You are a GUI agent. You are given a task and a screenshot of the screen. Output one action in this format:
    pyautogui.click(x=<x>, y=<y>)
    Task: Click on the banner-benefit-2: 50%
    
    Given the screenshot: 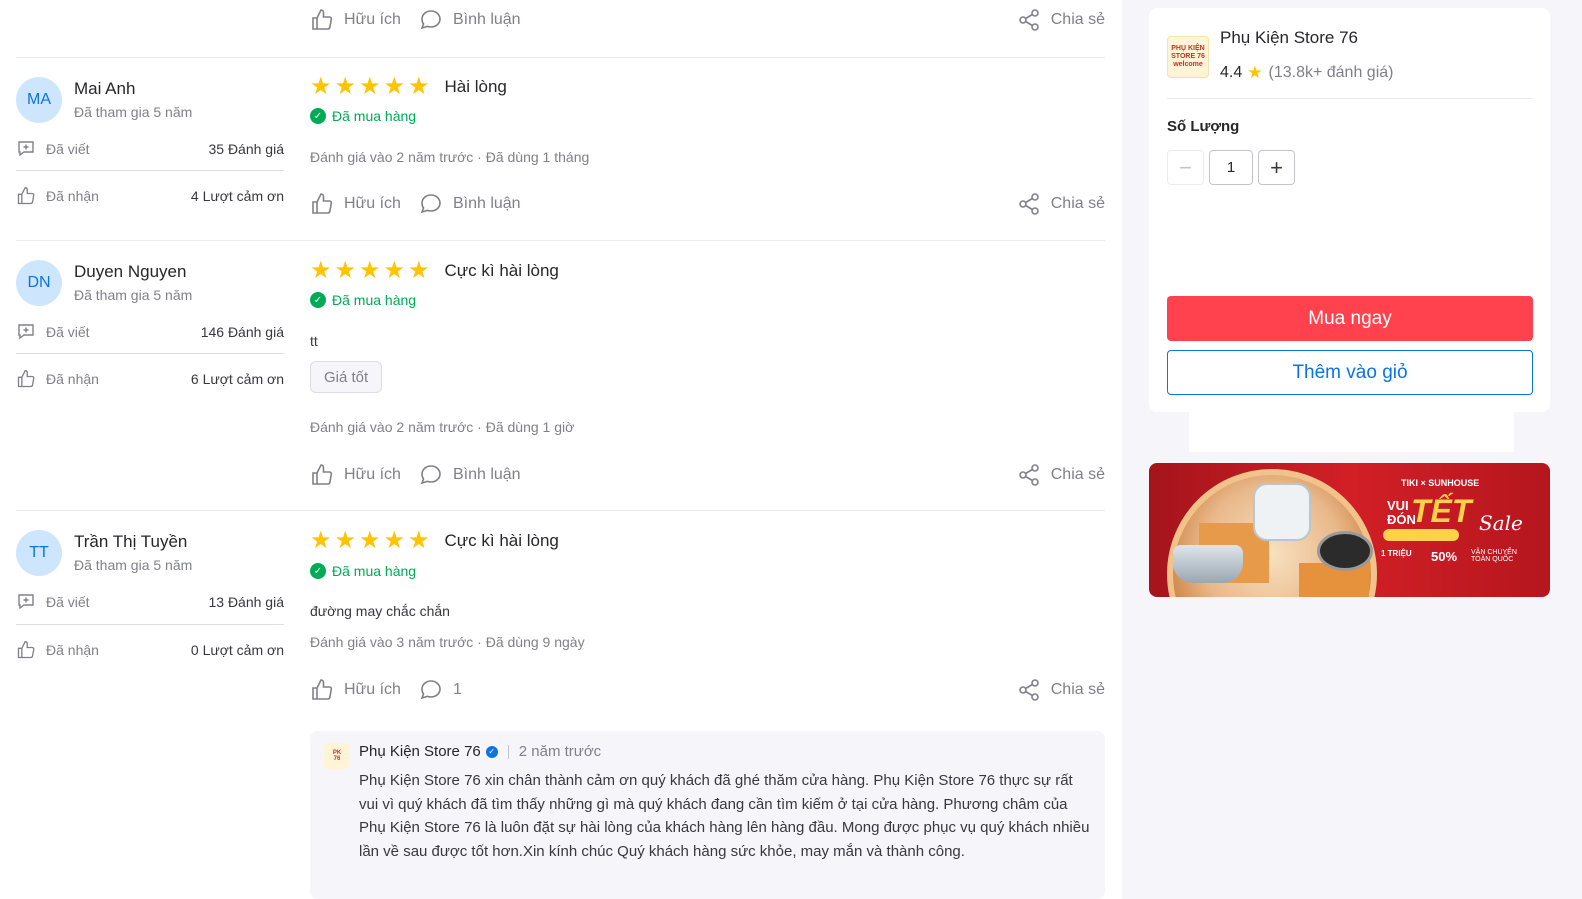 What is the action you would take?
    pyautogui.click(x=1444, y=556)
    